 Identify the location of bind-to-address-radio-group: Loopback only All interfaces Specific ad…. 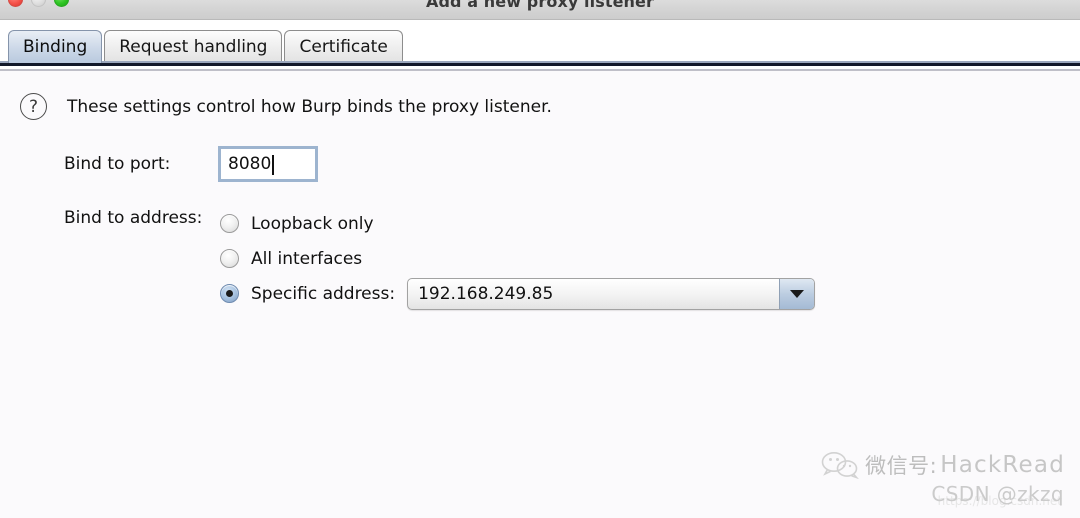
(518, 258).